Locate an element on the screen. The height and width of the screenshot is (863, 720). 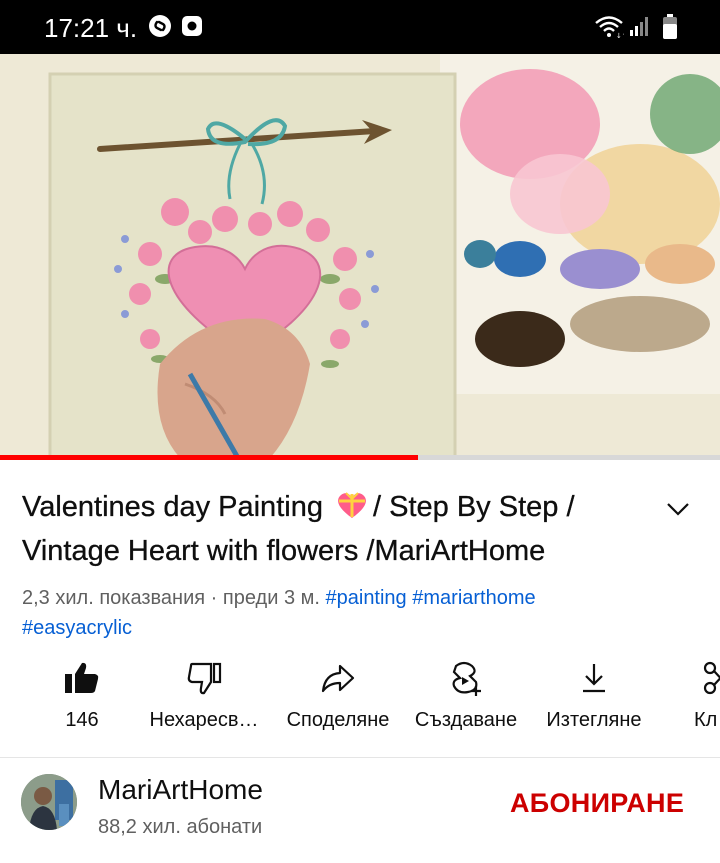
avatar-image is located at coordinates (49, 802).